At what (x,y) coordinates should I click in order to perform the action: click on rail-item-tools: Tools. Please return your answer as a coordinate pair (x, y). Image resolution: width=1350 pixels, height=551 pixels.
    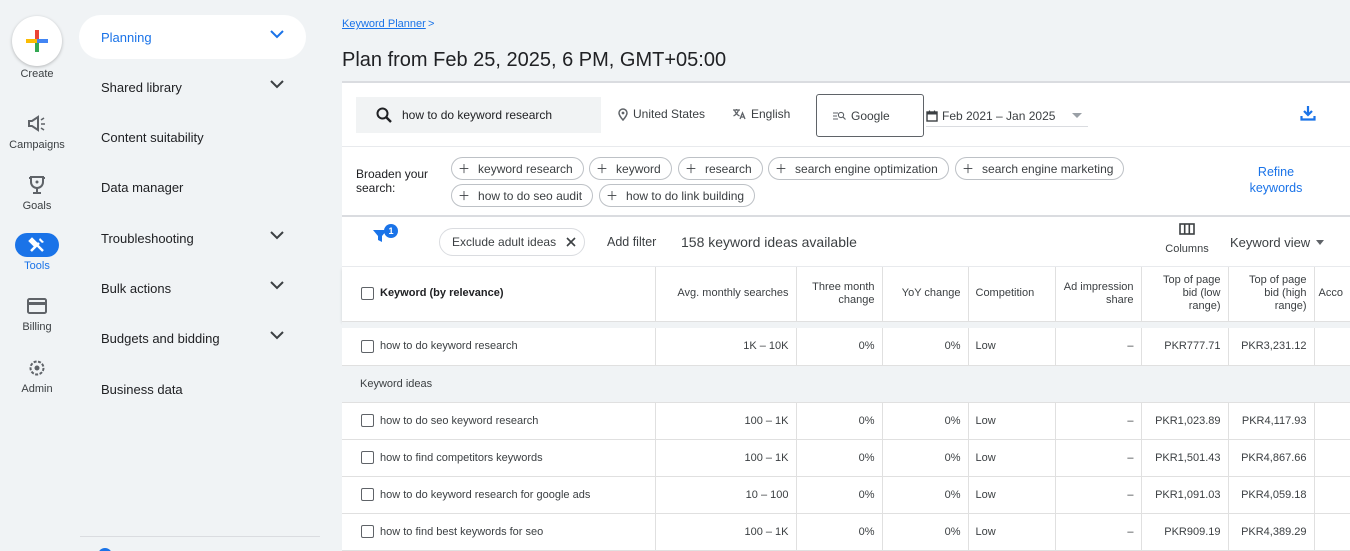
    Looking at the image, I should click on (37, 252).